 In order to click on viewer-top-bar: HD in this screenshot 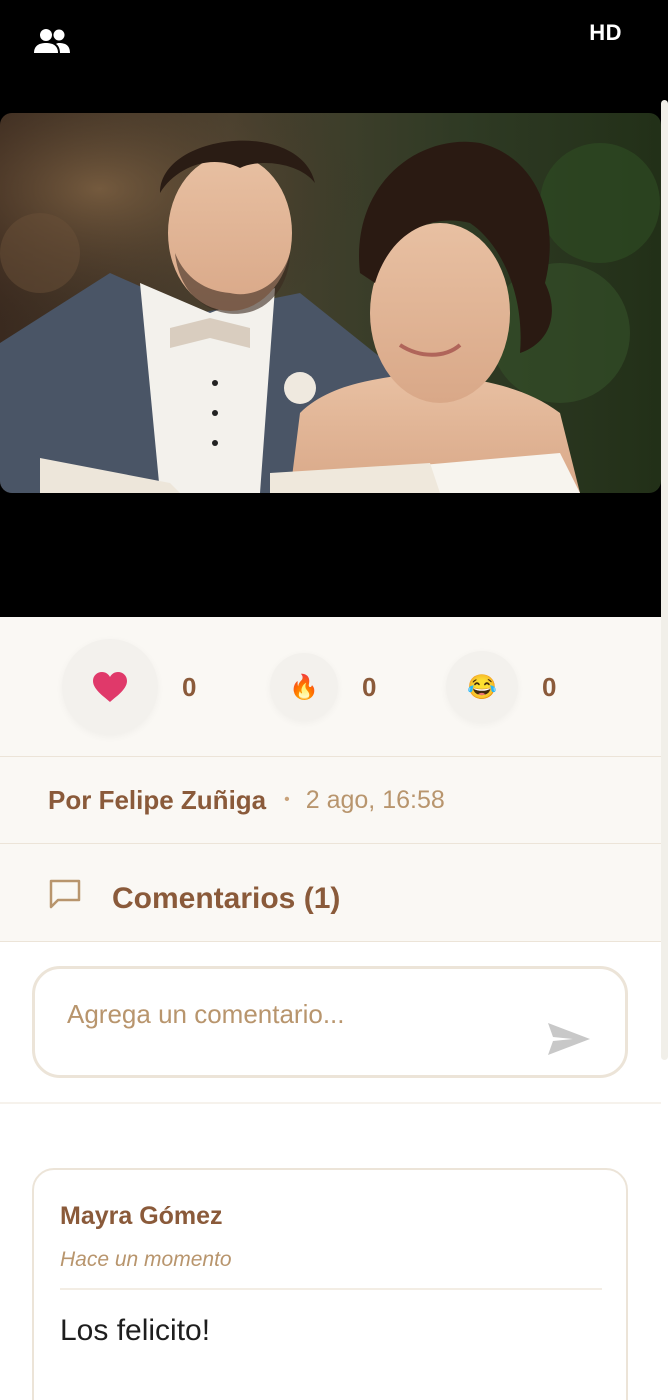, I will do `click(334, 40)`.